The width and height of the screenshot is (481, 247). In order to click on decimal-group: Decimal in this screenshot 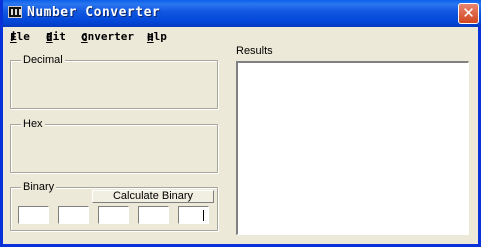, I will do `click(114, 81)`.